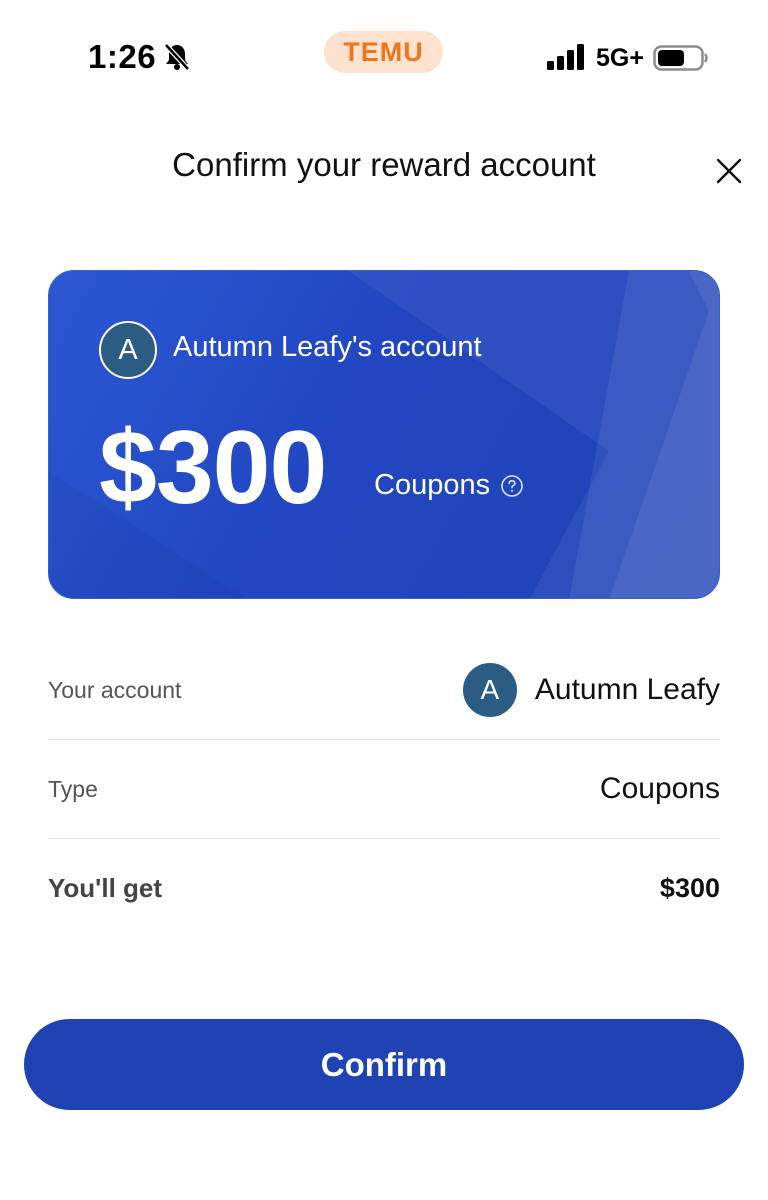  I want to click on get-value: $300, so click(689, 888).